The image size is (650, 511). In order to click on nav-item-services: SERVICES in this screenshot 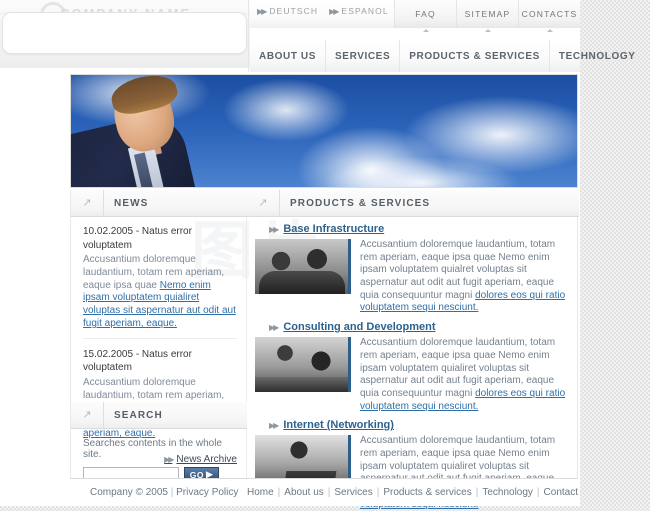, I will do `click(363, 56)`.